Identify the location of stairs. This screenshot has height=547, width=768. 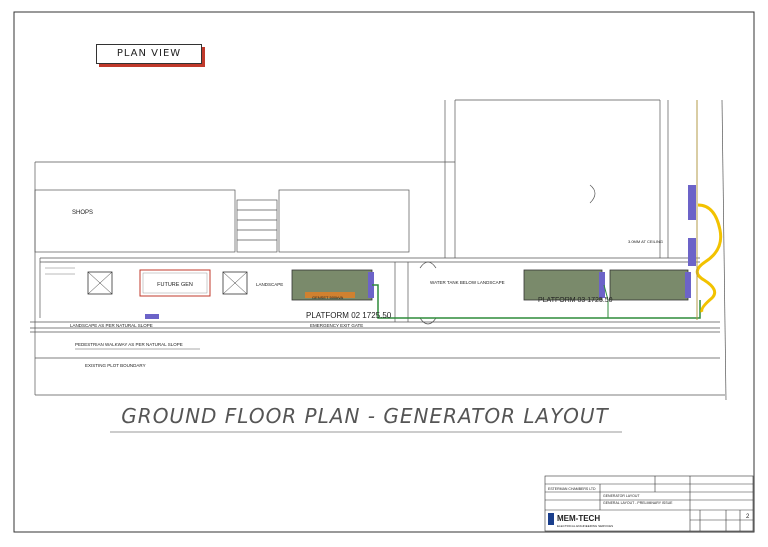
(60, 268).